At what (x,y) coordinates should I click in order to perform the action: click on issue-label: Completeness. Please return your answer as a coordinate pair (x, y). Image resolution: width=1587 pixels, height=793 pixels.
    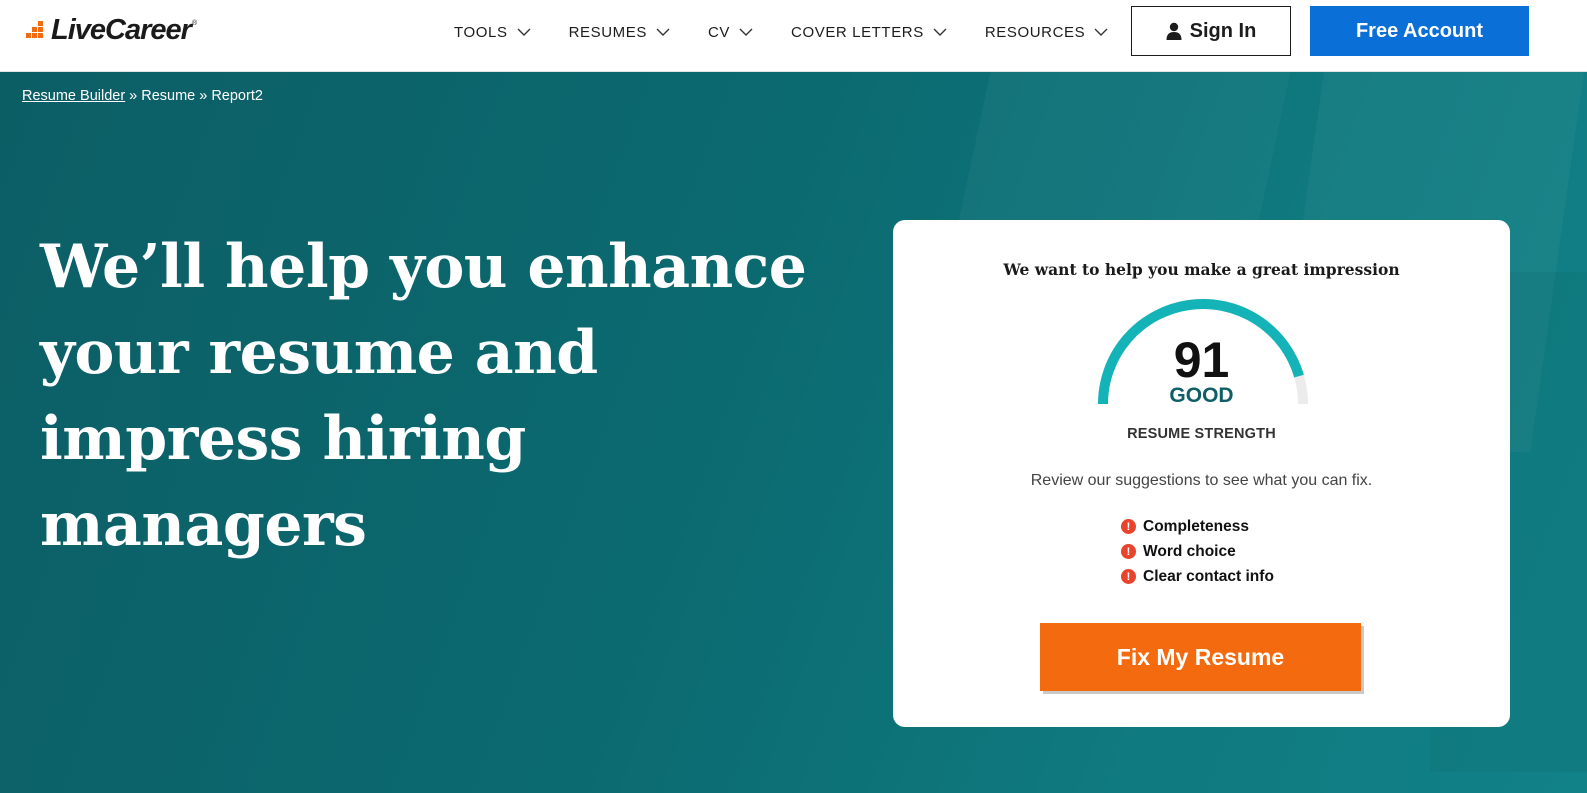
    Looking at the image, I should click on (1196, 526).